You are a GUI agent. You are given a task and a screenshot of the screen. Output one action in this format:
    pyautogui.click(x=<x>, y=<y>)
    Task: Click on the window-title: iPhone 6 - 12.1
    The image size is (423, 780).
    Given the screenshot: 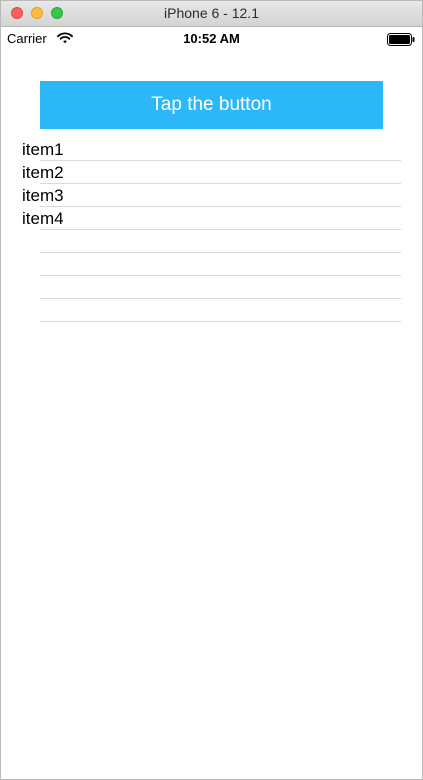 What is the action you would take?
    pyautogui.click(x=211, y=13)
    